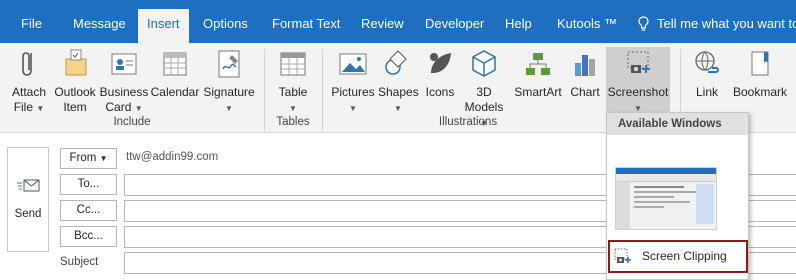 The height and width of the screenshot is (280, 796). What do you see at coordinates (225, 26) in the screenshot?
I see `tab-options: Options` at bounding box center [225, 26].